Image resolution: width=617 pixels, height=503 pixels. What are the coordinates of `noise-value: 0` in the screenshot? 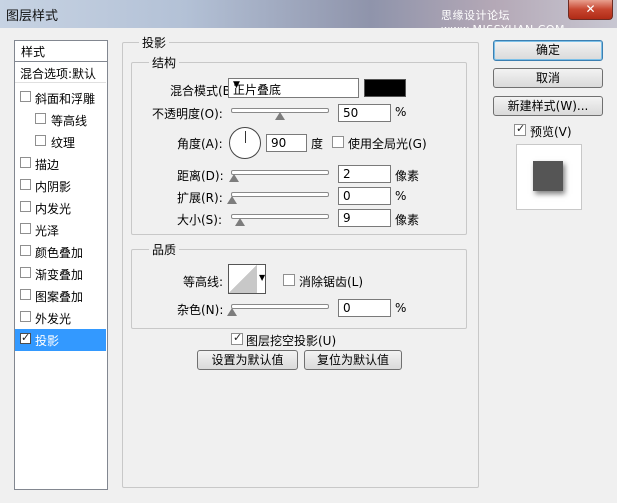 It's located at (347, 308).